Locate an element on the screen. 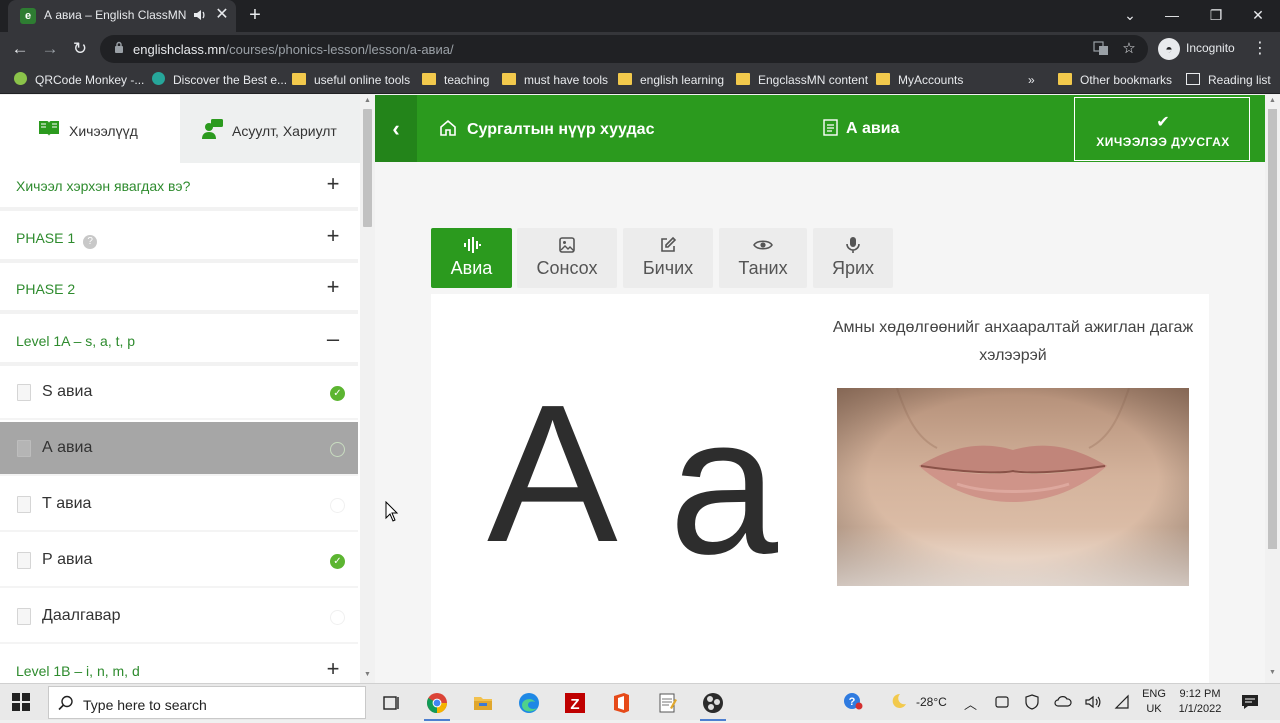 Image resolution: width=1280 pixels, height=723 pixels. chrome-app-icon is located at coordinates (437, 704).